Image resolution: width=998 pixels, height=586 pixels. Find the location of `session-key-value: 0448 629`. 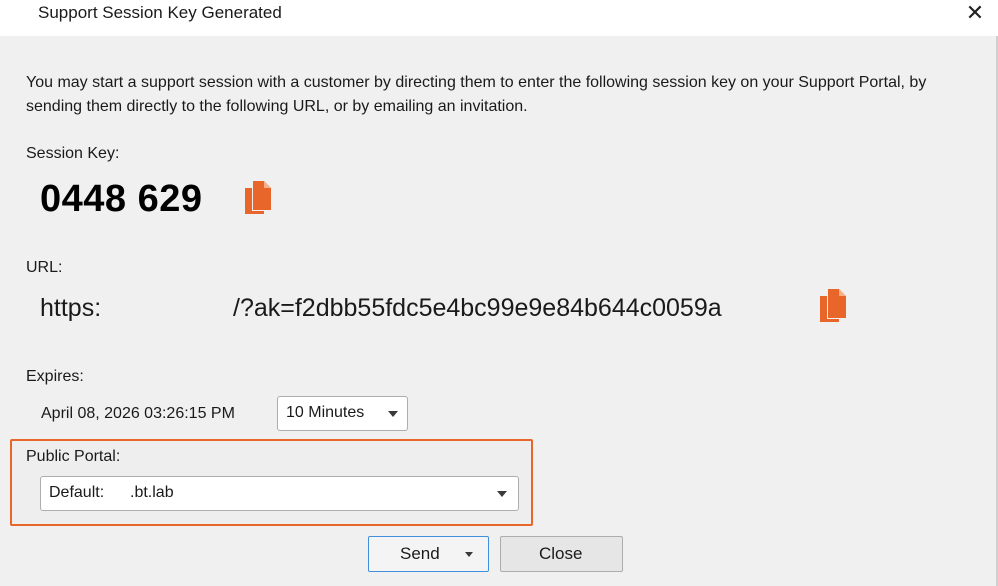

session-key-value: 0448 629 is located at coordinates (121, 199).